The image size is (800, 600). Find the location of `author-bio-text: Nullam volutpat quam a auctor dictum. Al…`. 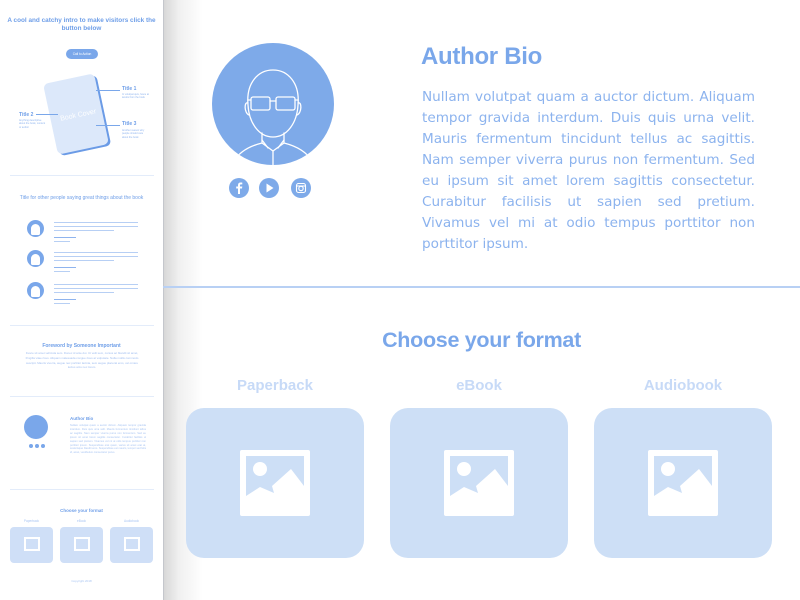

author-bio-text: Nullam volutpat quam a auctor dictum. Al… is located at coordinates (588, 170).